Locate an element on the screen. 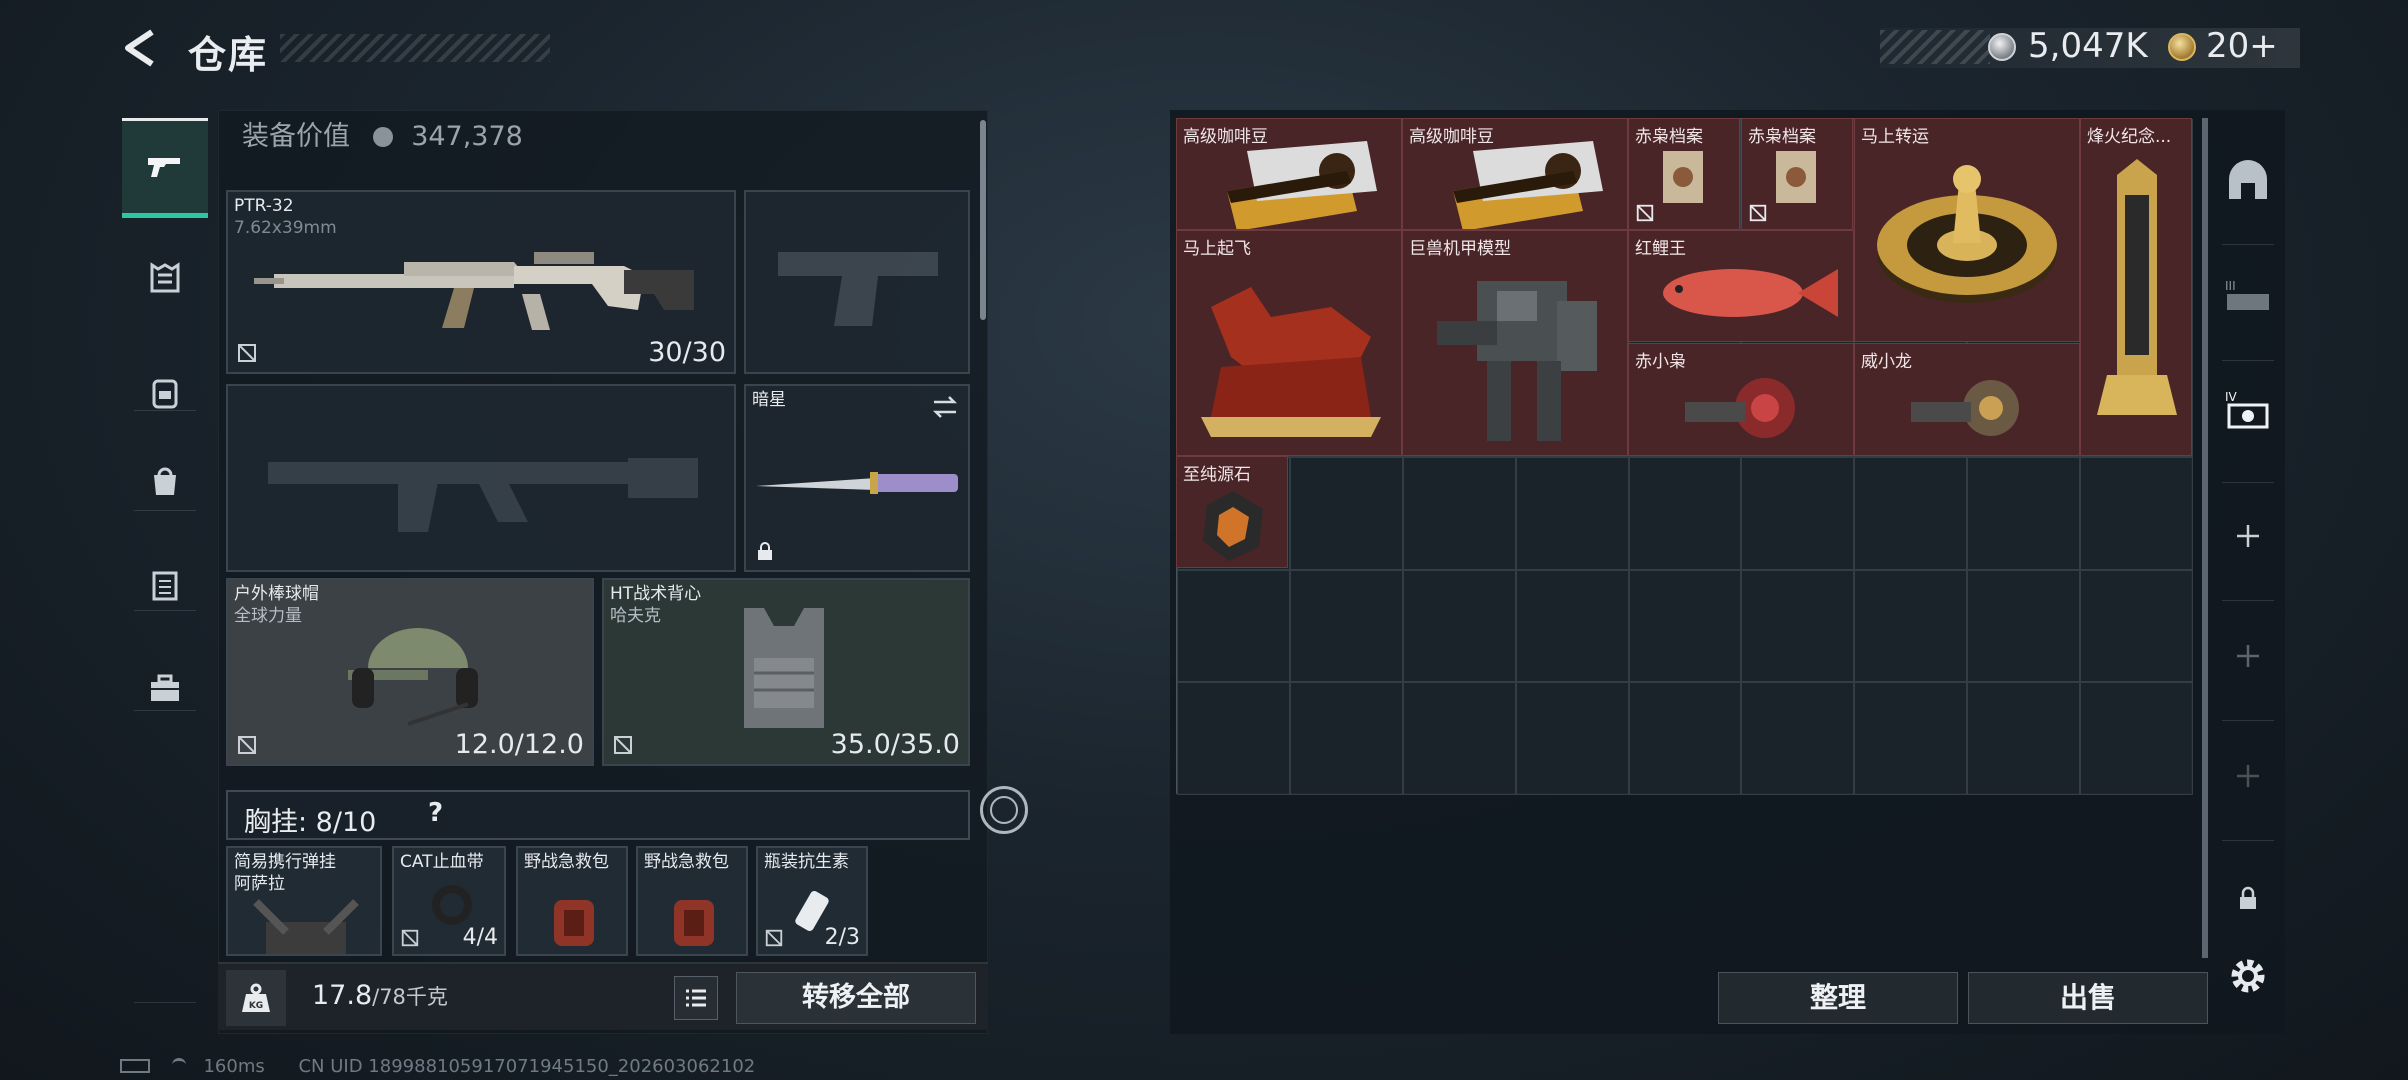  loadout-scrollbar is located at coordinates (983, 220).